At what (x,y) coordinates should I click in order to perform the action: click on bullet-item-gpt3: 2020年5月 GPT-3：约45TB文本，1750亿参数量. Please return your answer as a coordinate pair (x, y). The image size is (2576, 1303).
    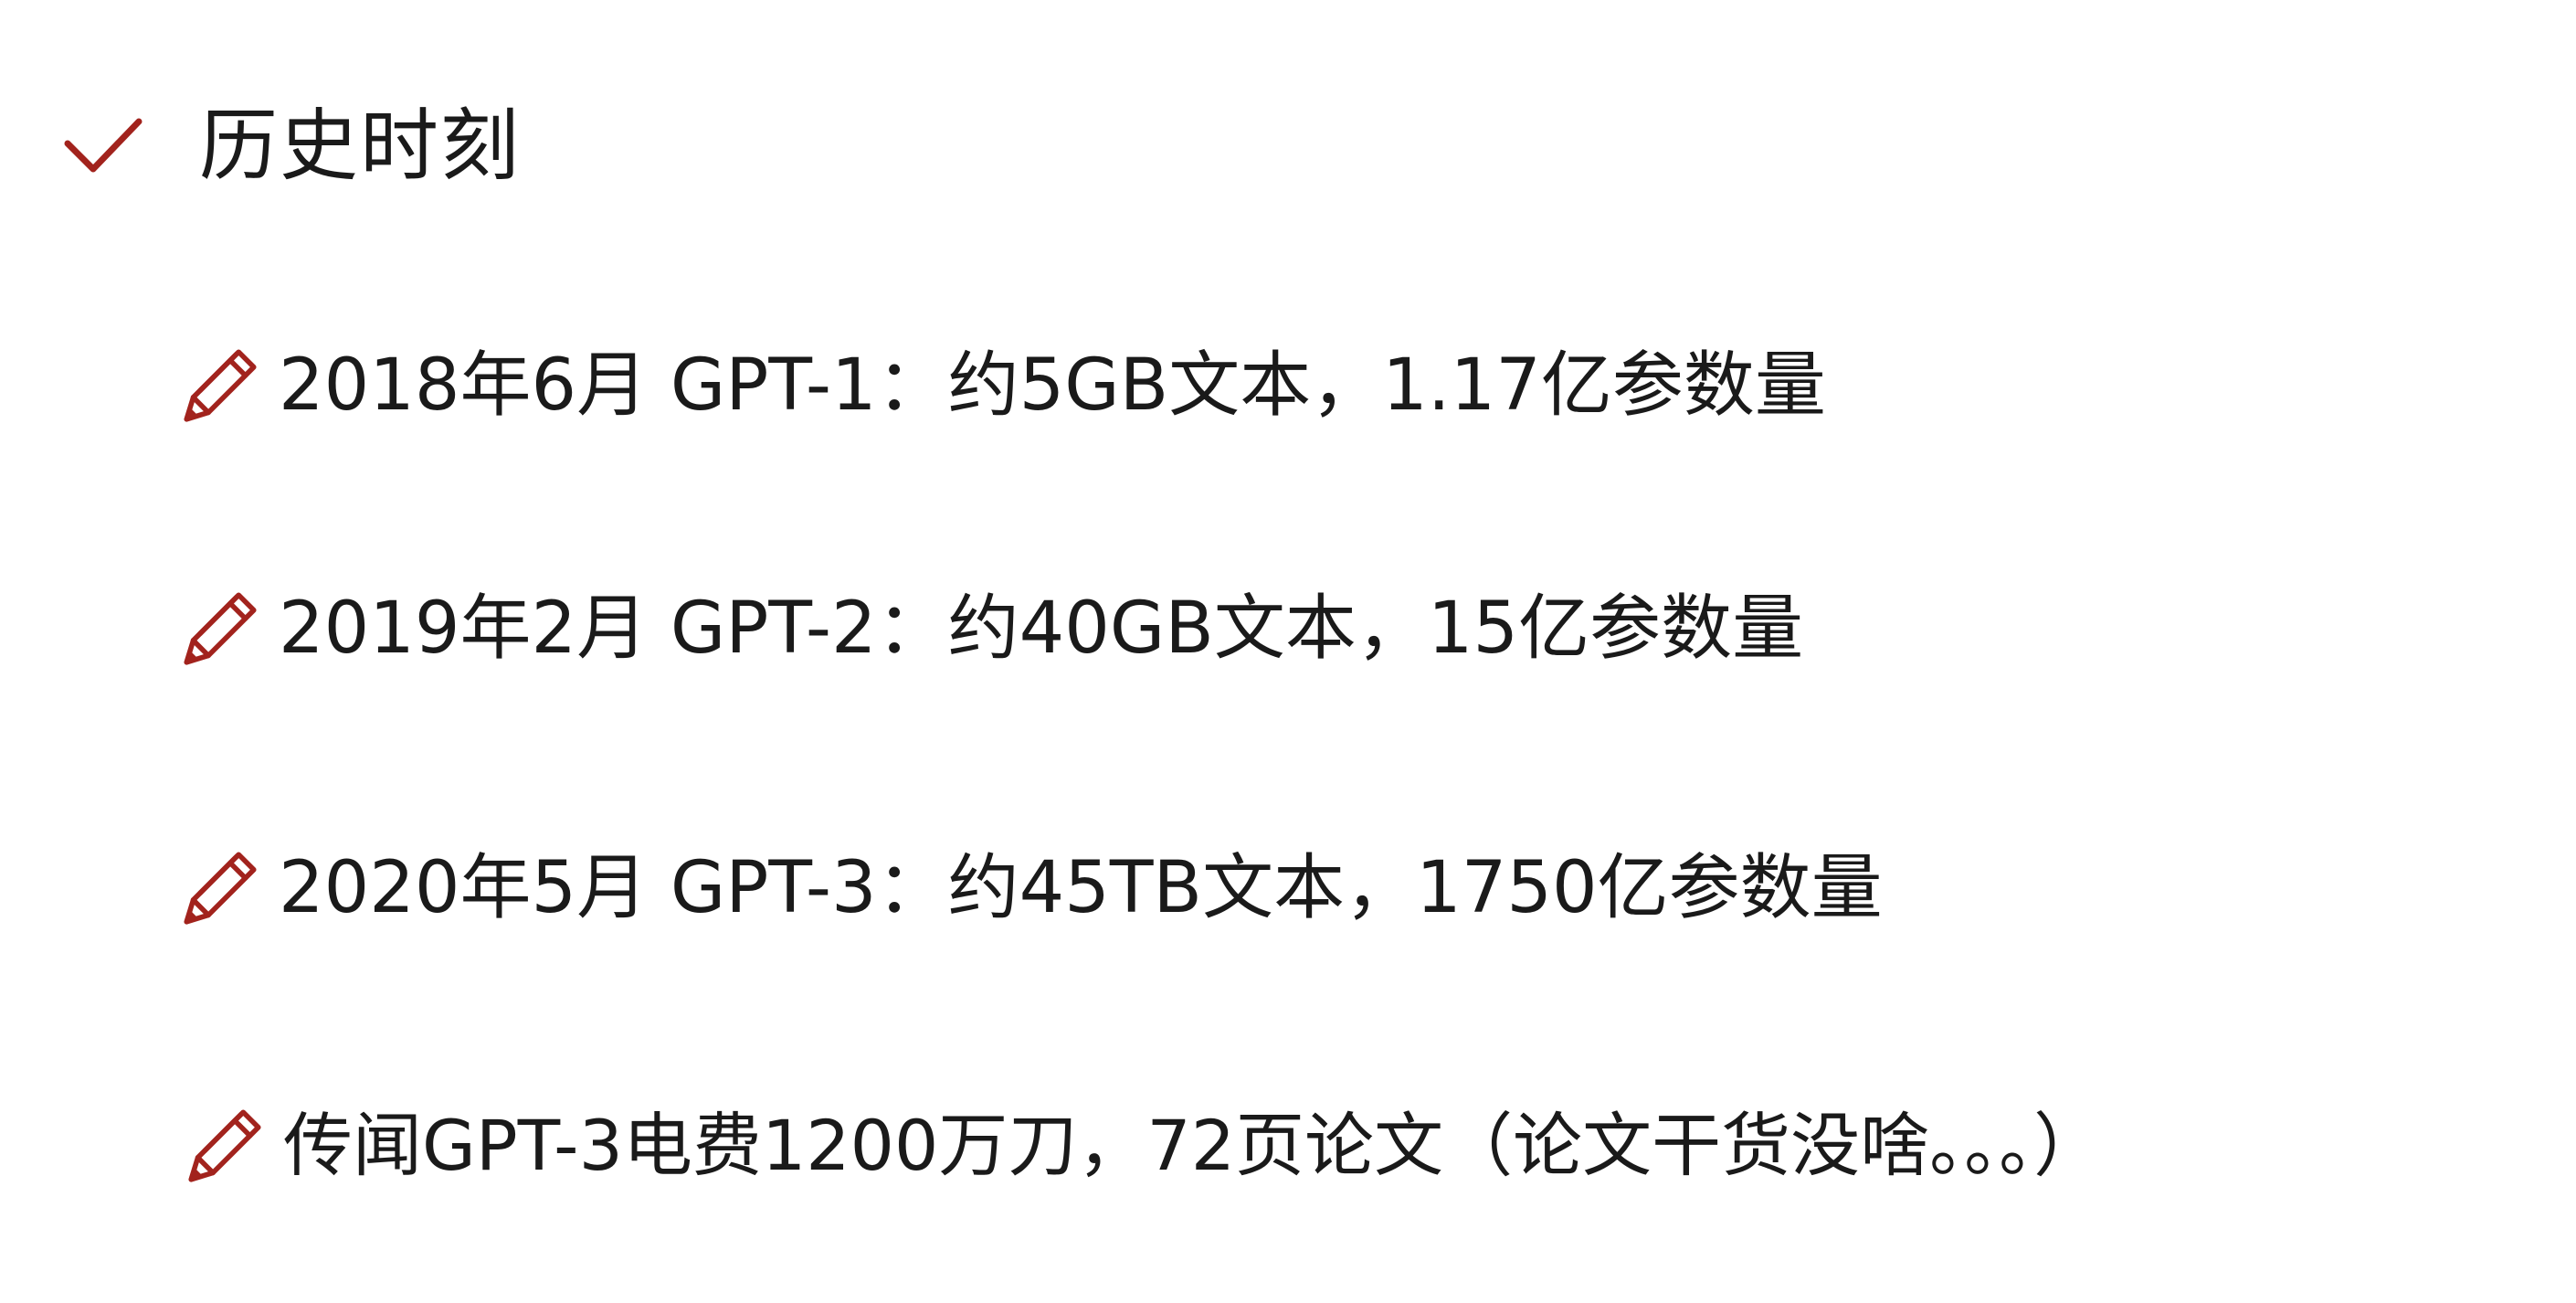
    Looking at the image, I should click on (1030, 888).